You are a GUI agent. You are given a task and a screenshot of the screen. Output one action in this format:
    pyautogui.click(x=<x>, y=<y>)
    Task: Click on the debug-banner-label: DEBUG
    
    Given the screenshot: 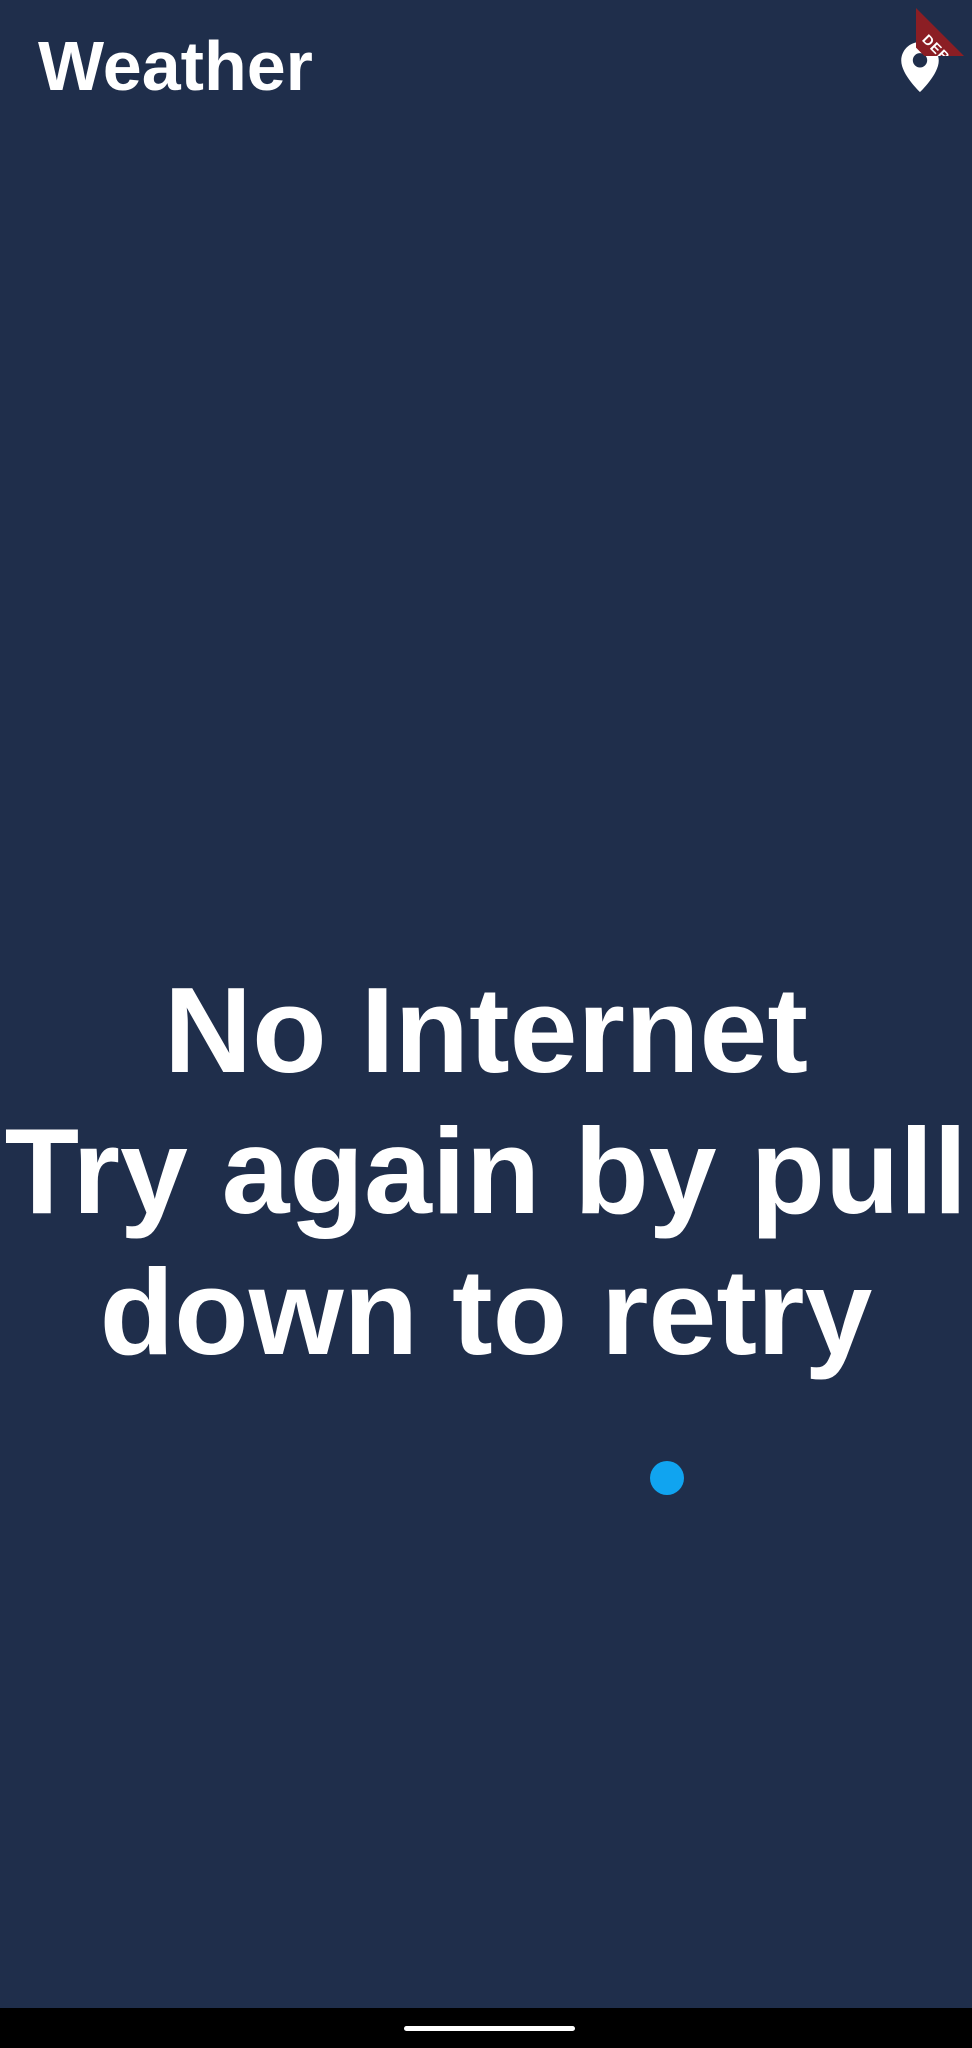 What is the action you would take?
    pyautogui.click(x=944, y=30)
    